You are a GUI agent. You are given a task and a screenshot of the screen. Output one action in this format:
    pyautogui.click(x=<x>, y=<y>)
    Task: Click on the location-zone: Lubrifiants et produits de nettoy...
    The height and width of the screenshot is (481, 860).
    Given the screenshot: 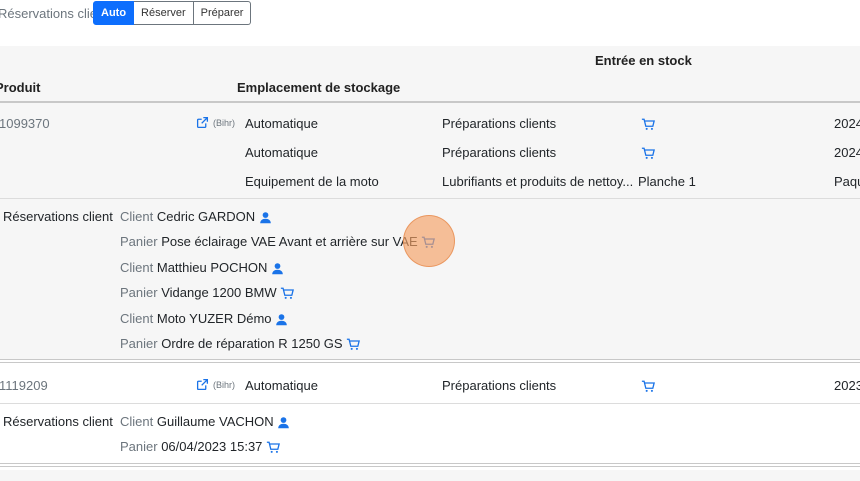 What is the action you would take?
    pyautogui.click(x=538, y=181)
    